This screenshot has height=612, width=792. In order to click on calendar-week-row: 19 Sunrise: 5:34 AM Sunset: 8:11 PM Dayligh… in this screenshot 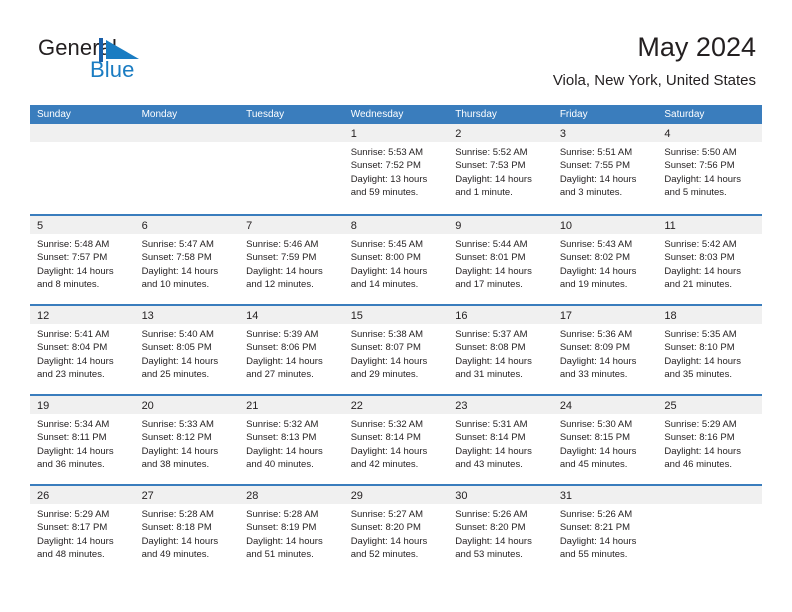, I will do `click(396, 439)`.